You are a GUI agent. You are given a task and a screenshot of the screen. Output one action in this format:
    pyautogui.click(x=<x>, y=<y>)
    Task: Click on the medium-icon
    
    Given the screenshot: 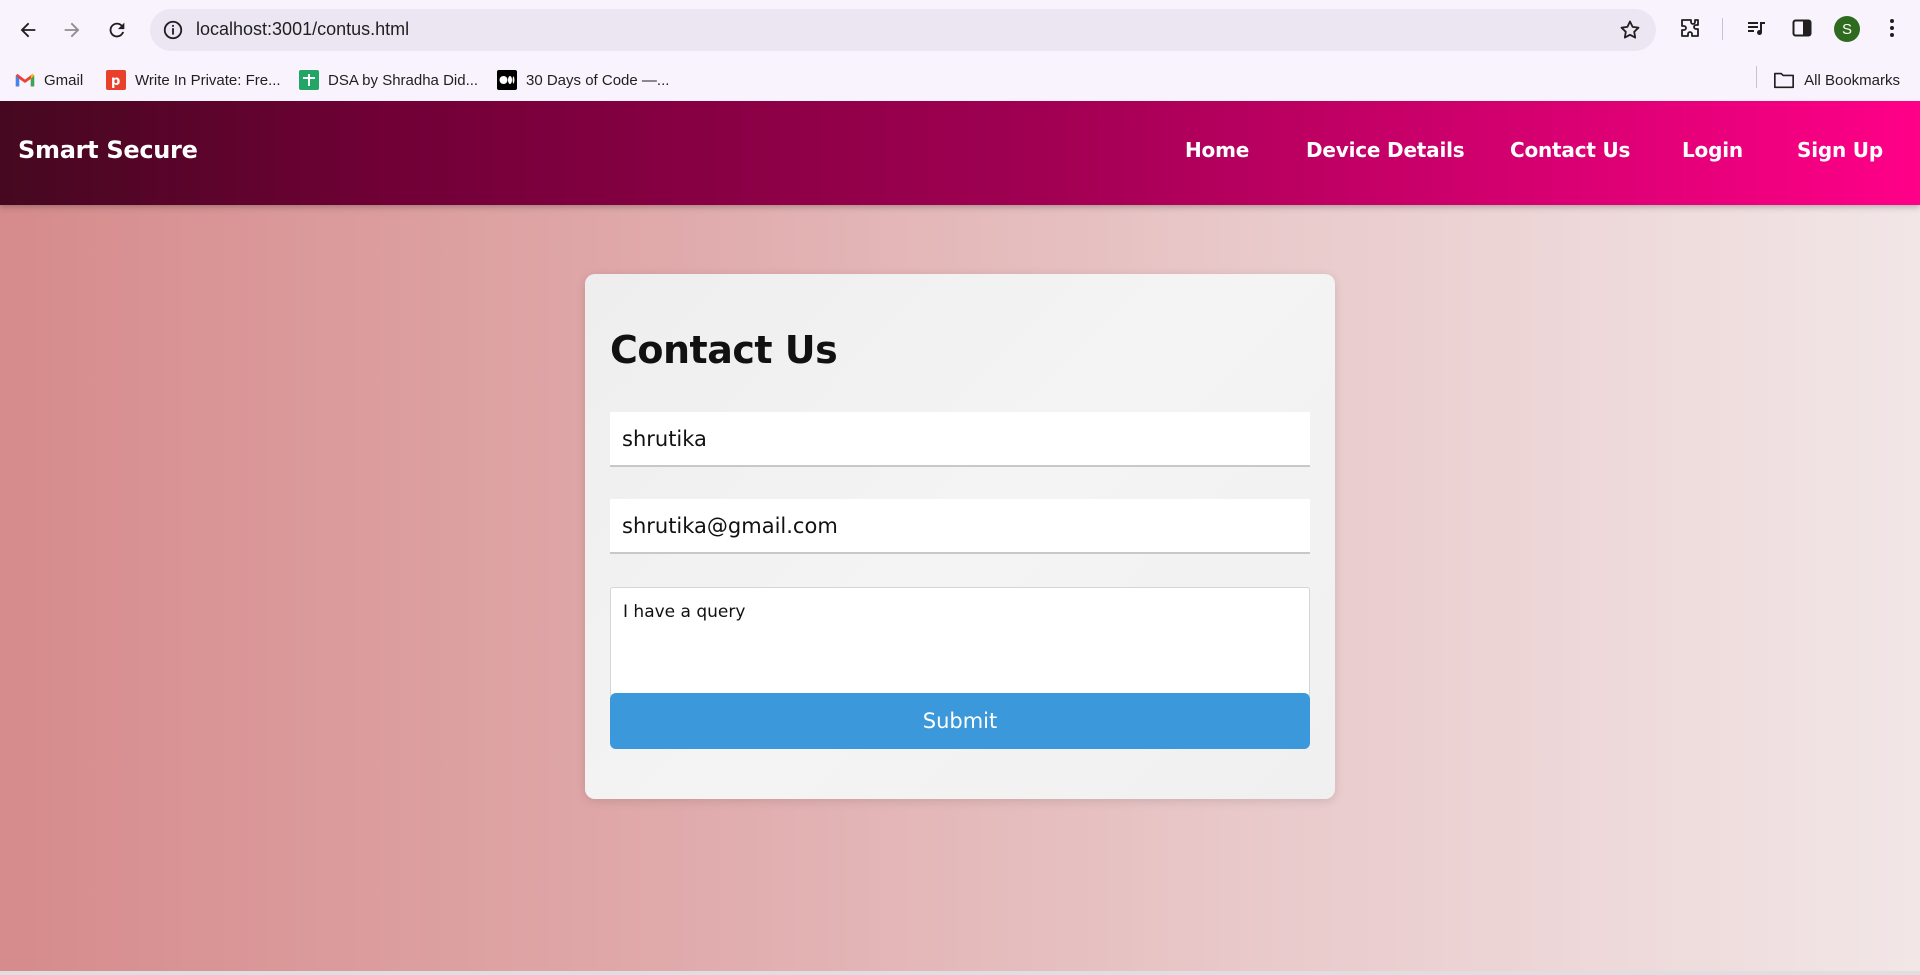 What is the action you would take?
    pyautogui.click(x=507, y=80)
    